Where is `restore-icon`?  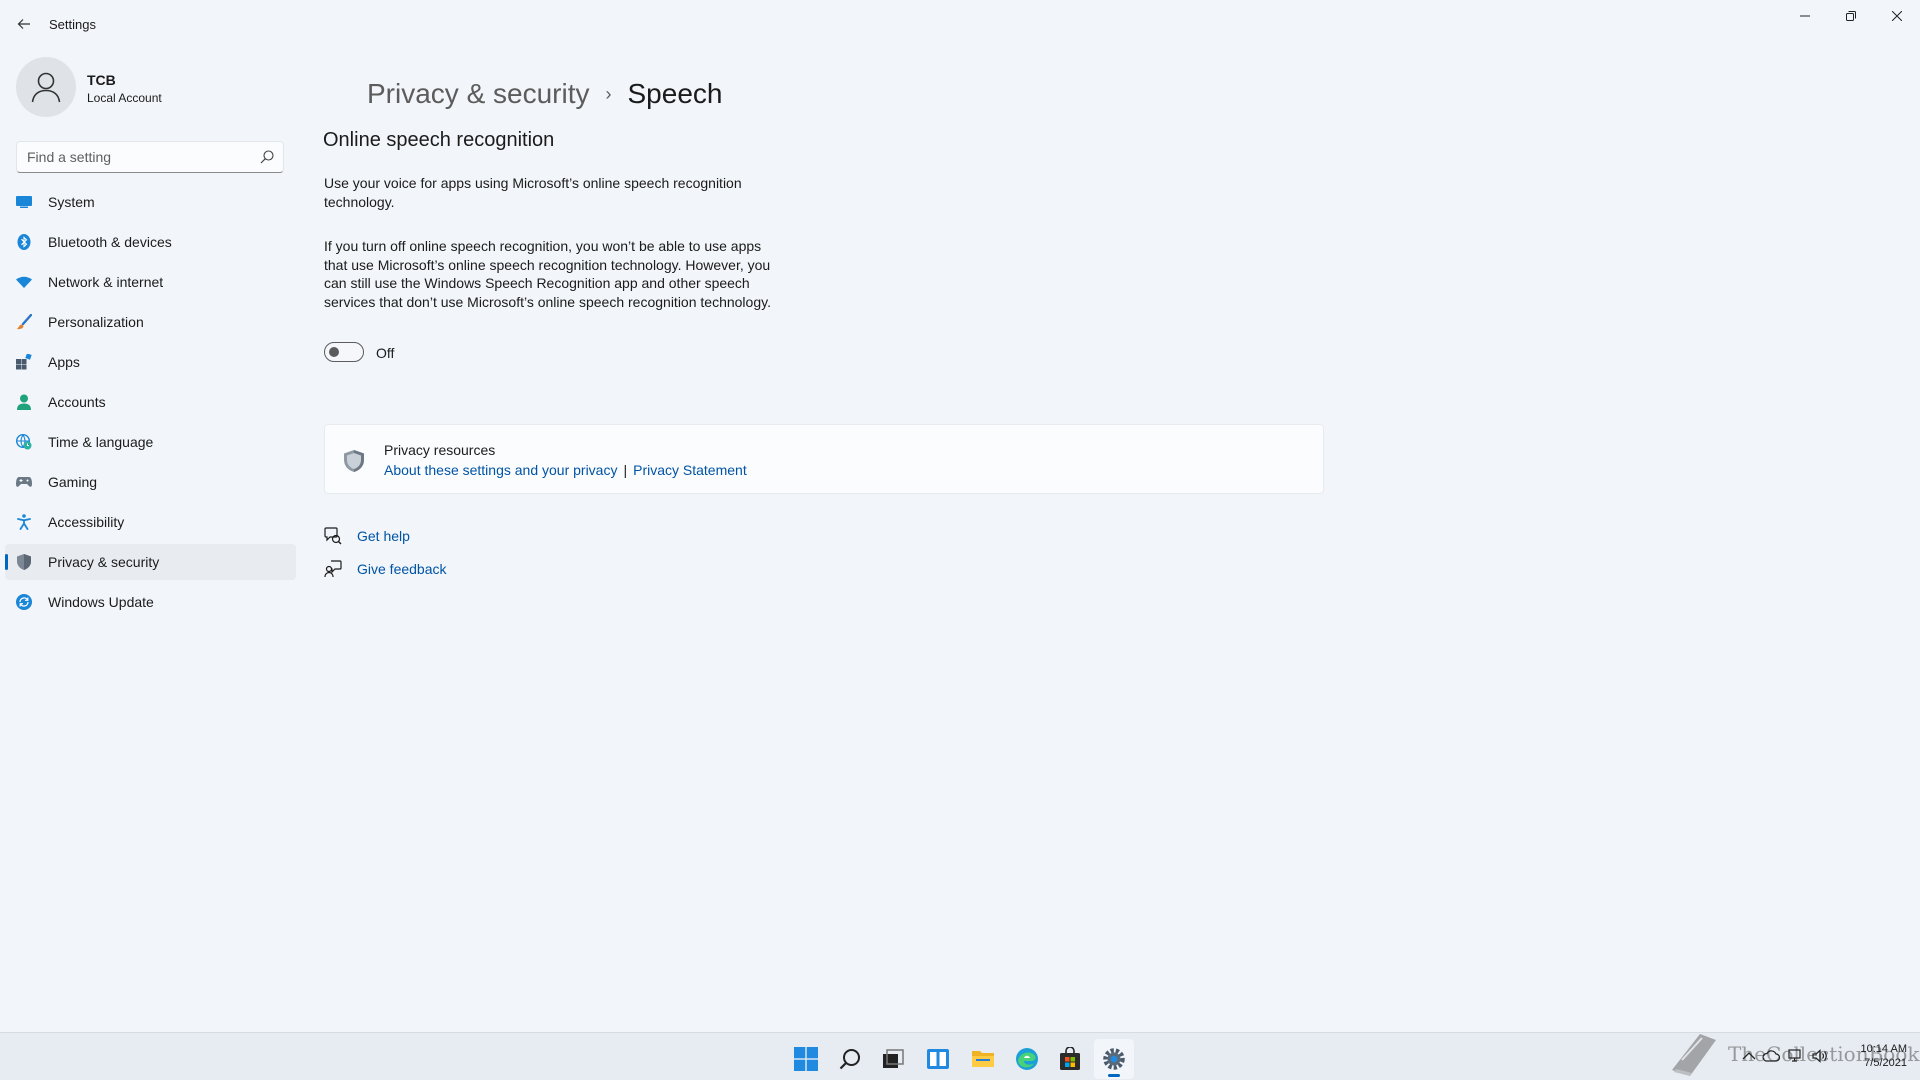 restore-icon is located at coordinates (1851, 16).